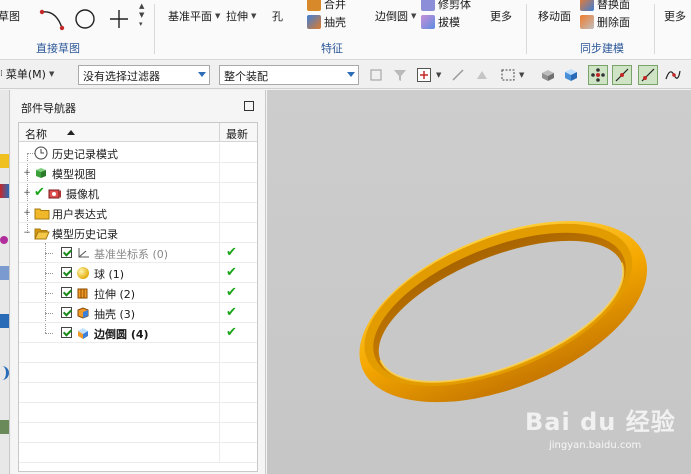  I want to click on assembly-scope-dropdown: 整个装配, so click(289, 75).